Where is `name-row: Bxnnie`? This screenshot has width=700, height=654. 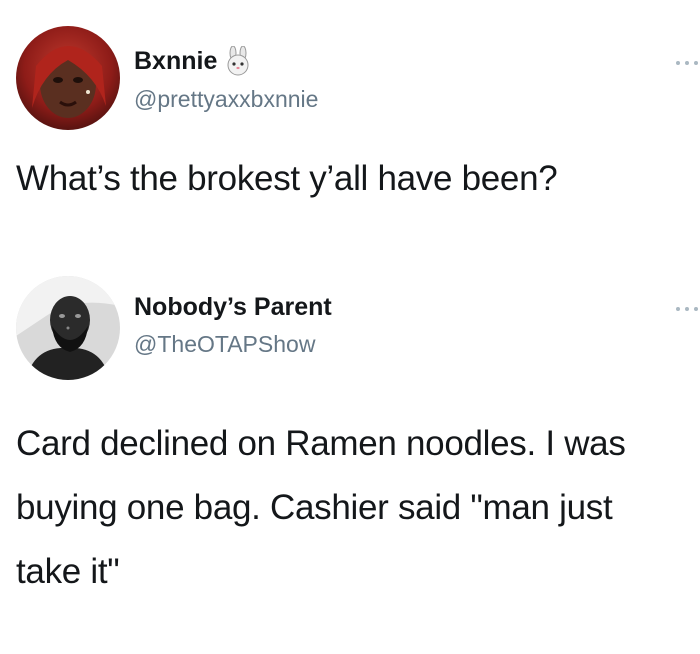
name-row: Bxnnie is located at coordinates (193, 60).